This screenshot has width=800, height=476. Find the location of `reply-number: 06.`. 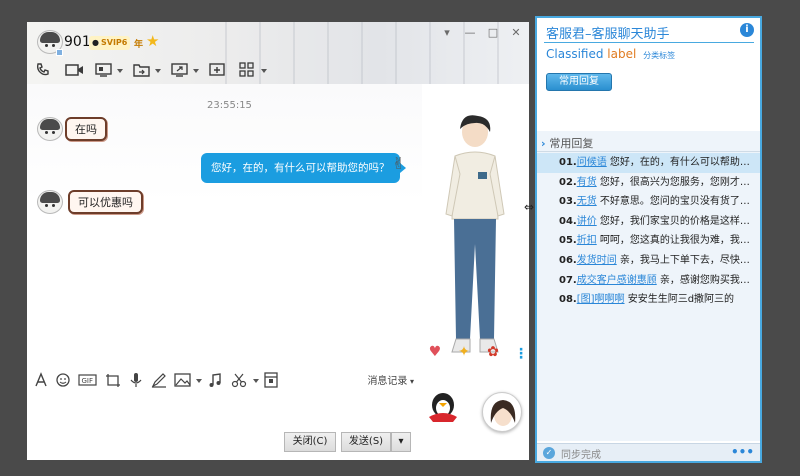

reply-number: 06. is located at coordinates (568, 260).